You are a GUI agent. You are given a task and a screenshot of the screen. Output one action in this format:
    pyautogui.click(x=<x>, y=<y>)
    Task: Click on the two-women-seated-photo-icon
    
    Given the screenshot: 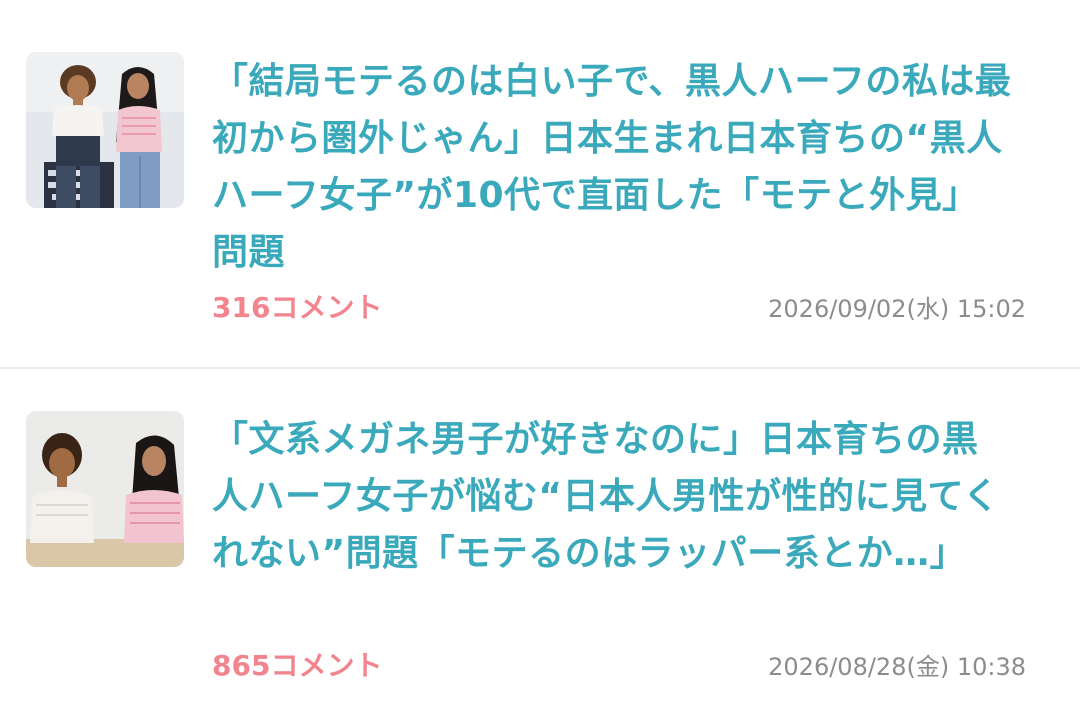 What is the action you would take?
    pyautogui.click(x=105, y=489)
    